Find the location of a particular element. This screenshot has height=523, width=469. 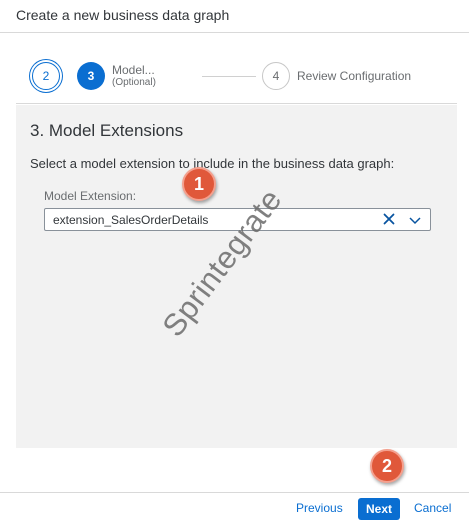

dialog-header: Create a new business data graph is located at coordinates (234, 16).